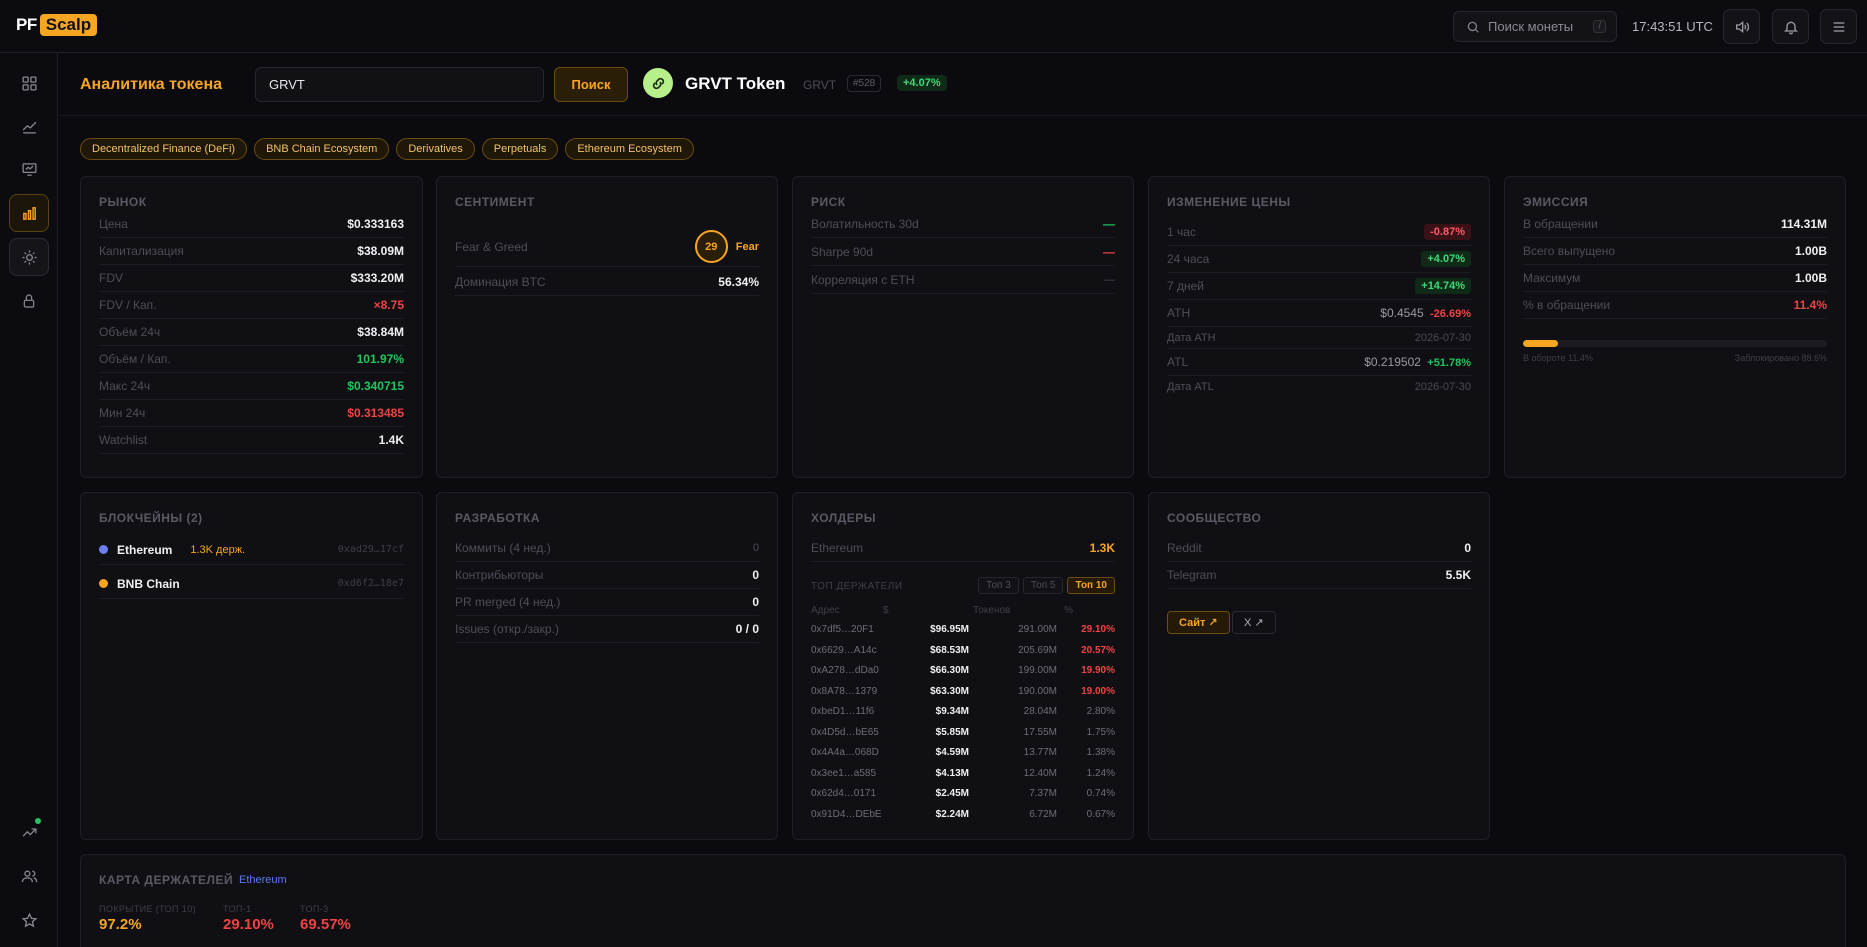 The width and height of the screenshot is (1867, 947). I want to click on holder-address: 0x4D5d…bE65, so click(845, 732).